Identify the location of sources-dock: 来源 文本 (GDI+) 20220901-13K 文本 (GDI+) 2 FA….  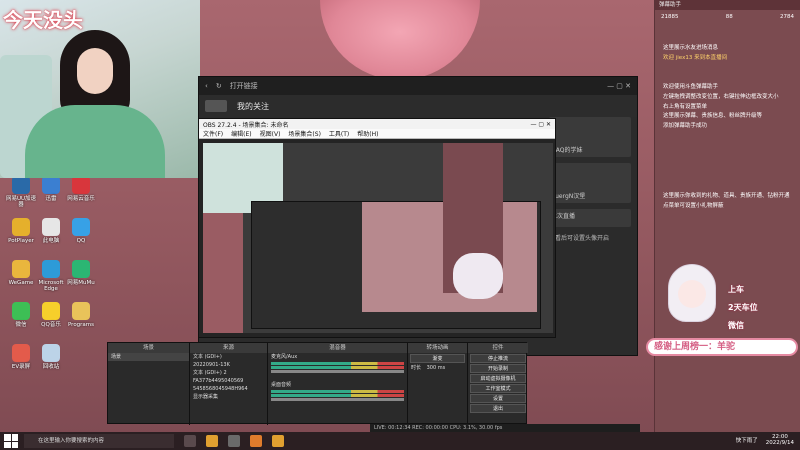
(229, 384).